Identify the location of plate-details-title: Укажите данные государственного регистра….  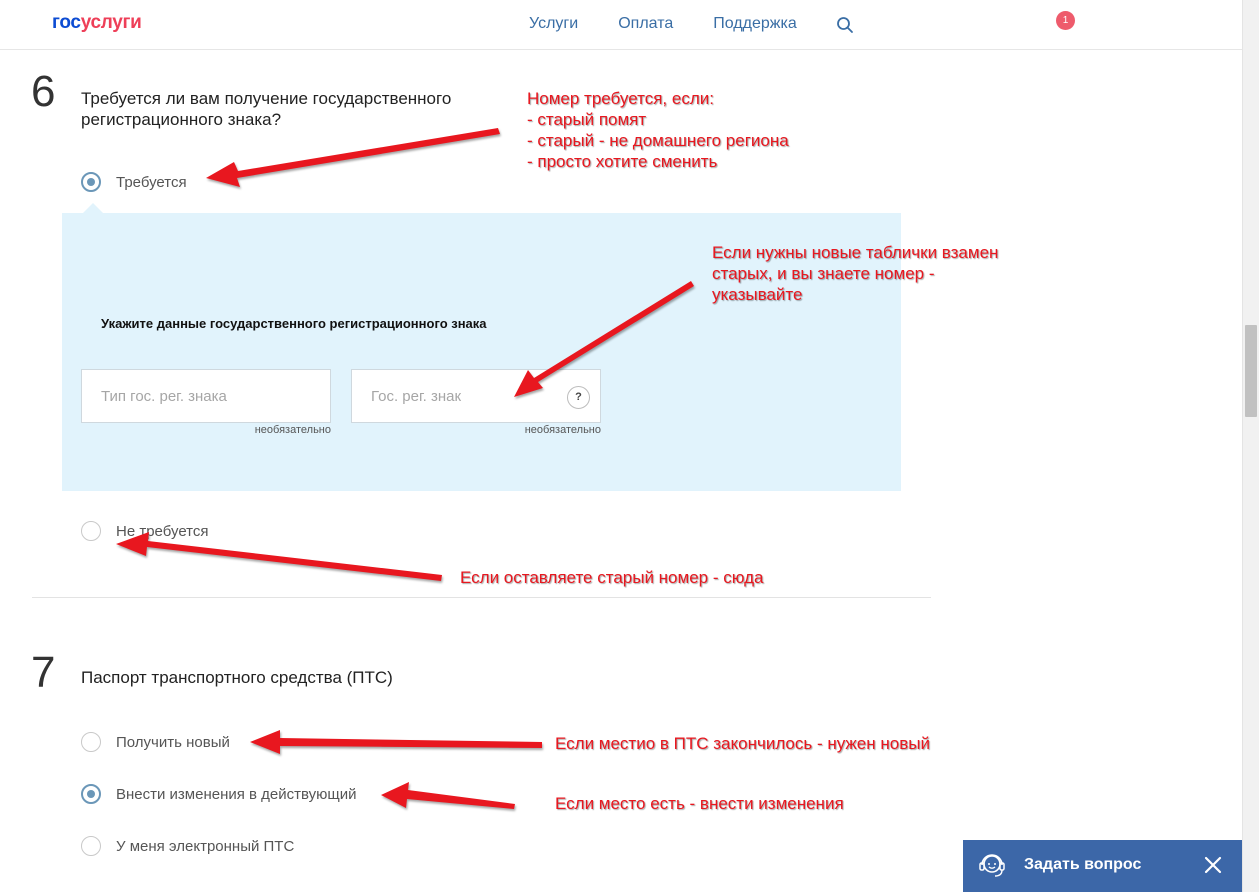
(294, 323).